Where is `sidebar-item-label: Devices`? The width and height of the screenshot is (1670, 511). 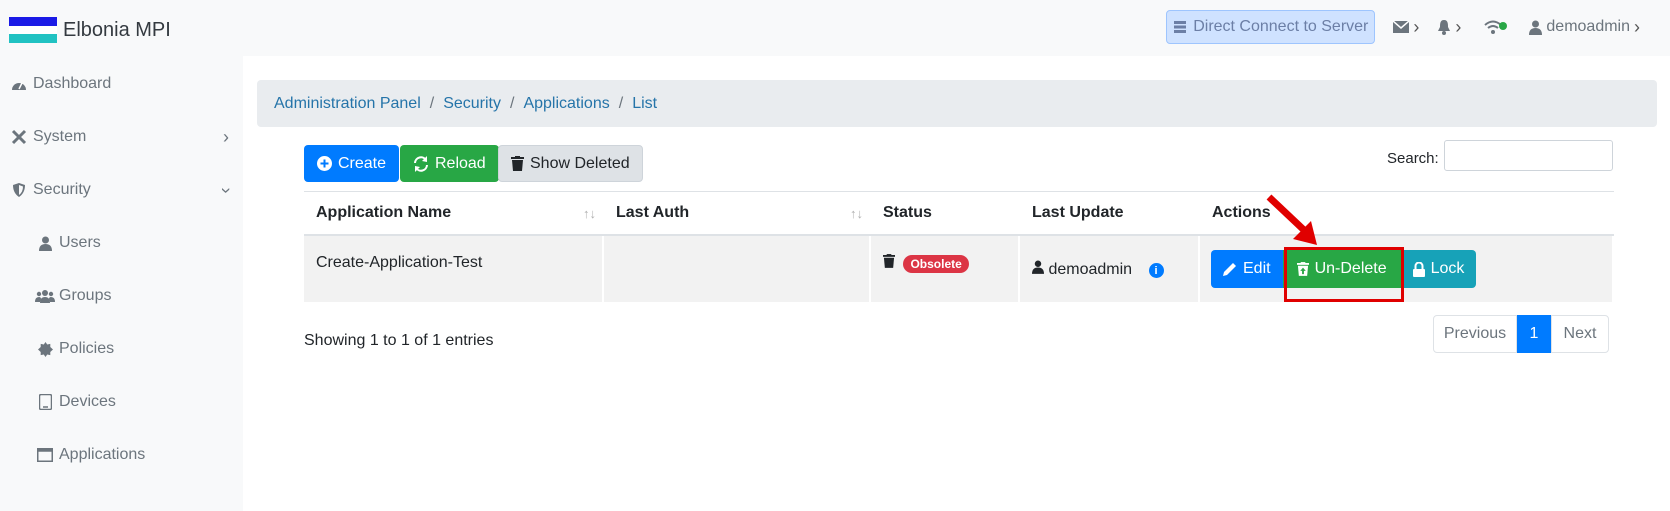
sidebar-item-label: Devices is located at coordinates (87, 401).